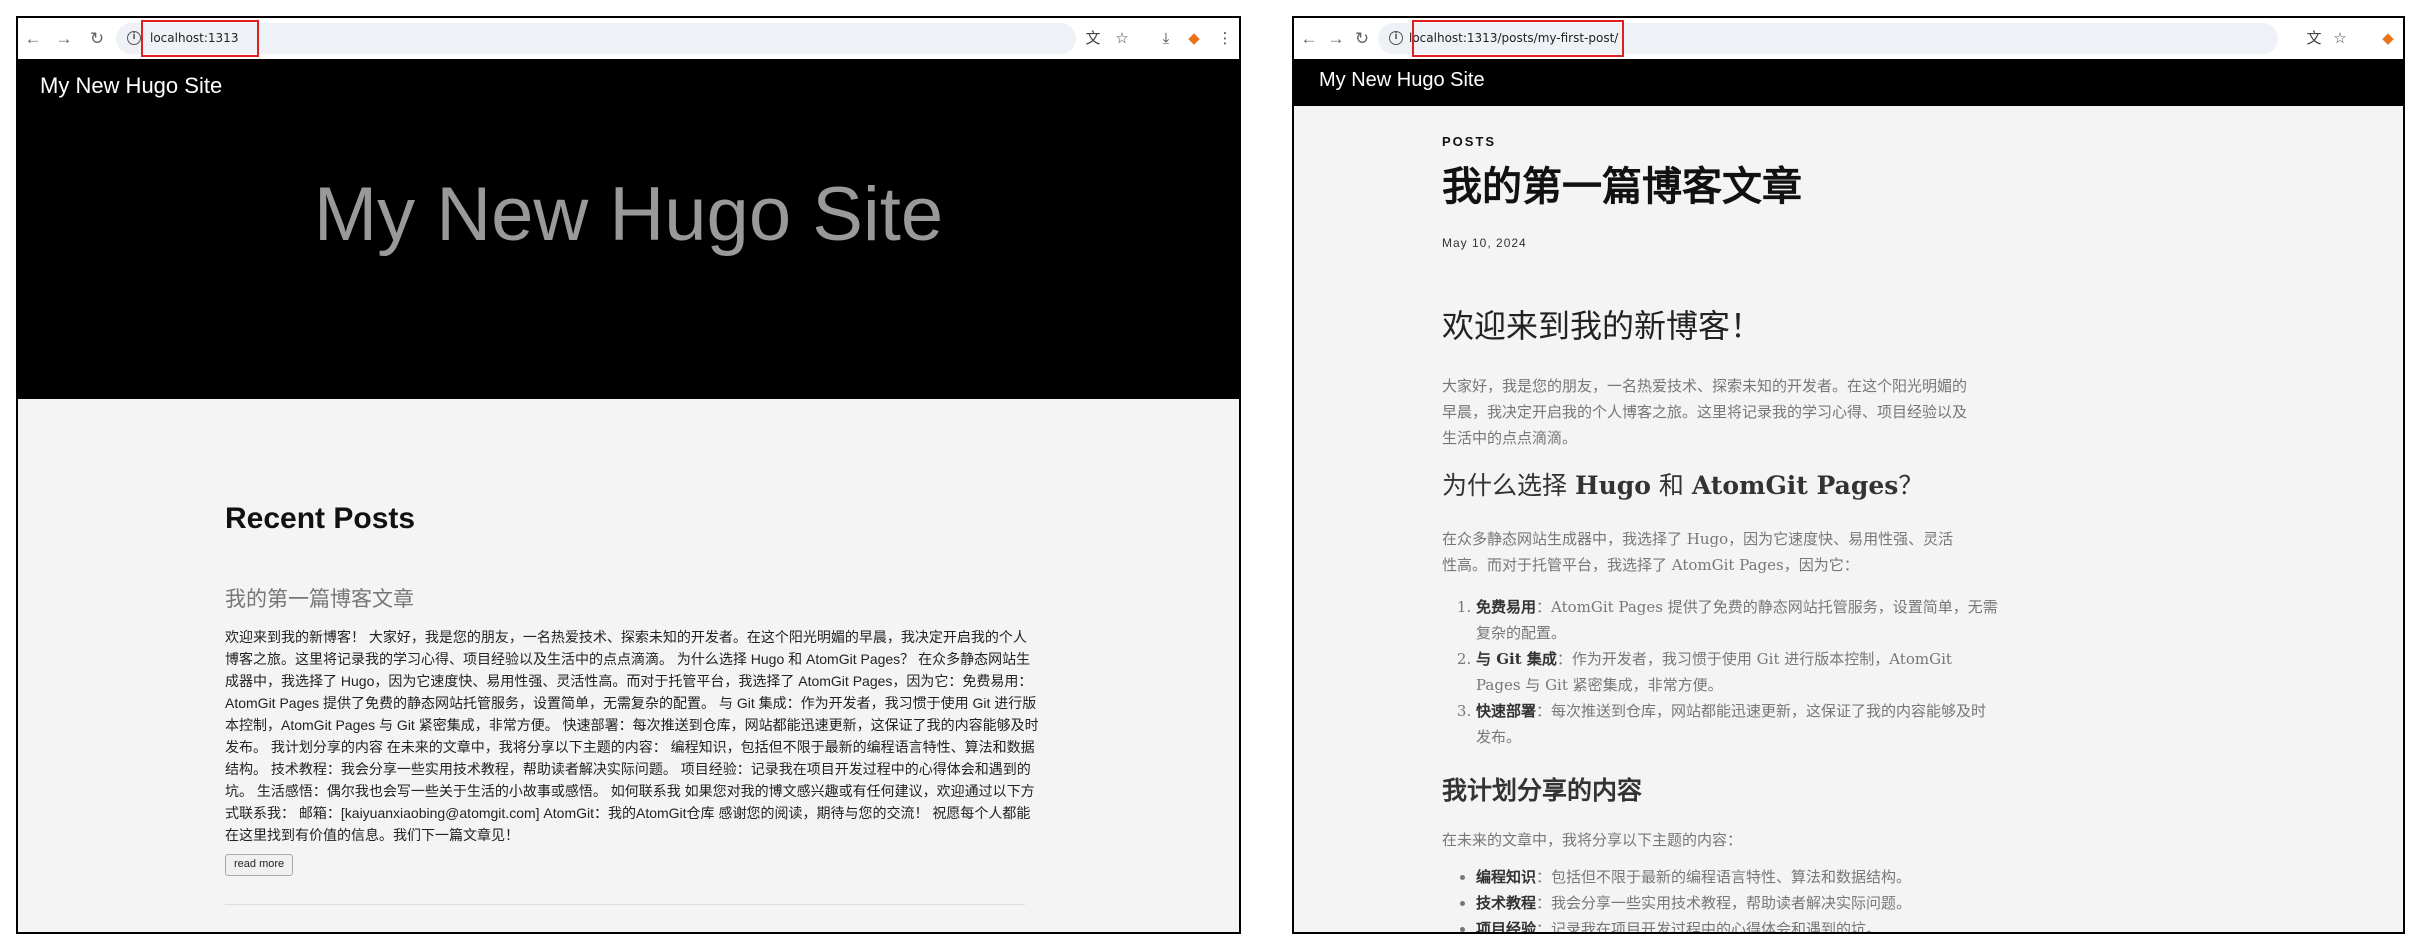  Describe the element at coordinates (1724, 903) in the screenshot. I see `list-item-text: ：我会分享一些实用技术教程，帮助读者解决实际问题。` at that location.